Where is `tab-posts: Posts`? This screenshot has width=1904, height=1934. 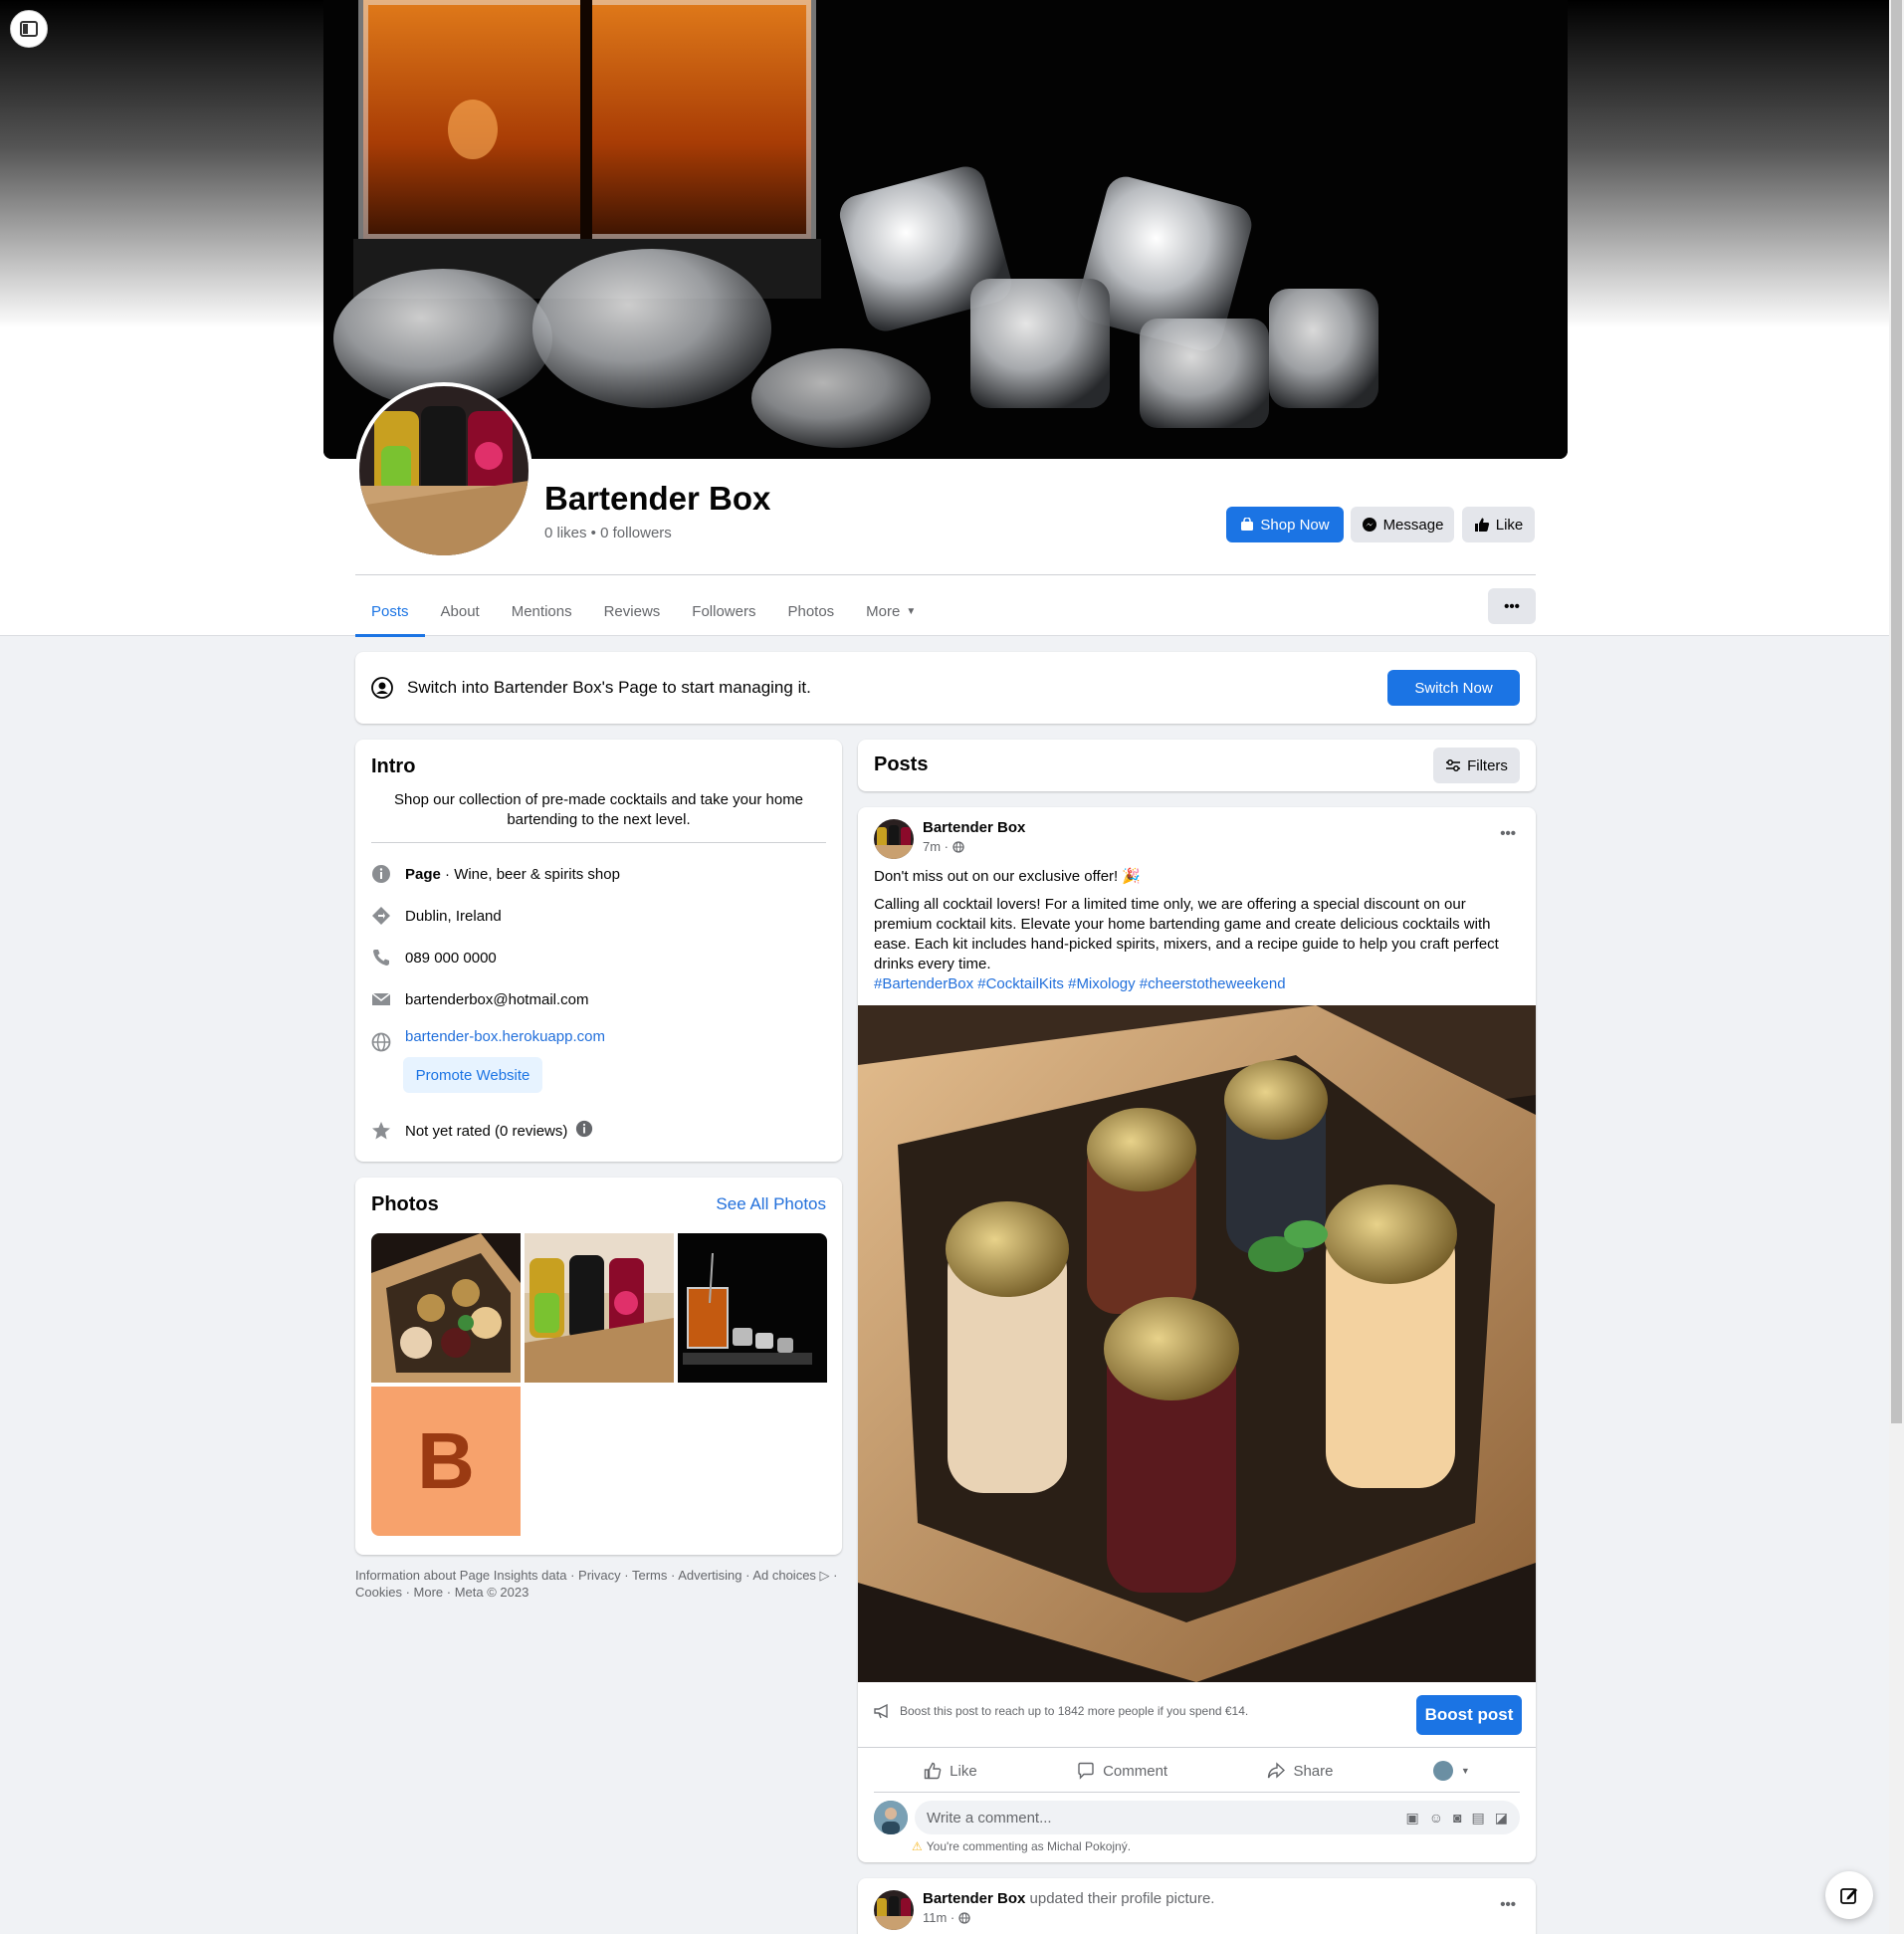 tab-posts: Posts is located at coordinates (390, 611).